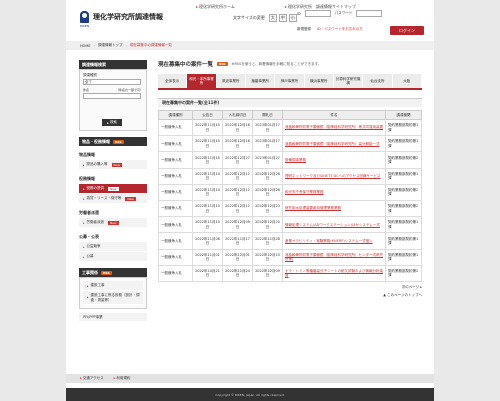 Image resolution: width=500 pixels, height=401 pixels. Describe the element at coordinates (207, 273) in the screenshot. I see `cell-announce-date: 2022年10月21日` at that location.